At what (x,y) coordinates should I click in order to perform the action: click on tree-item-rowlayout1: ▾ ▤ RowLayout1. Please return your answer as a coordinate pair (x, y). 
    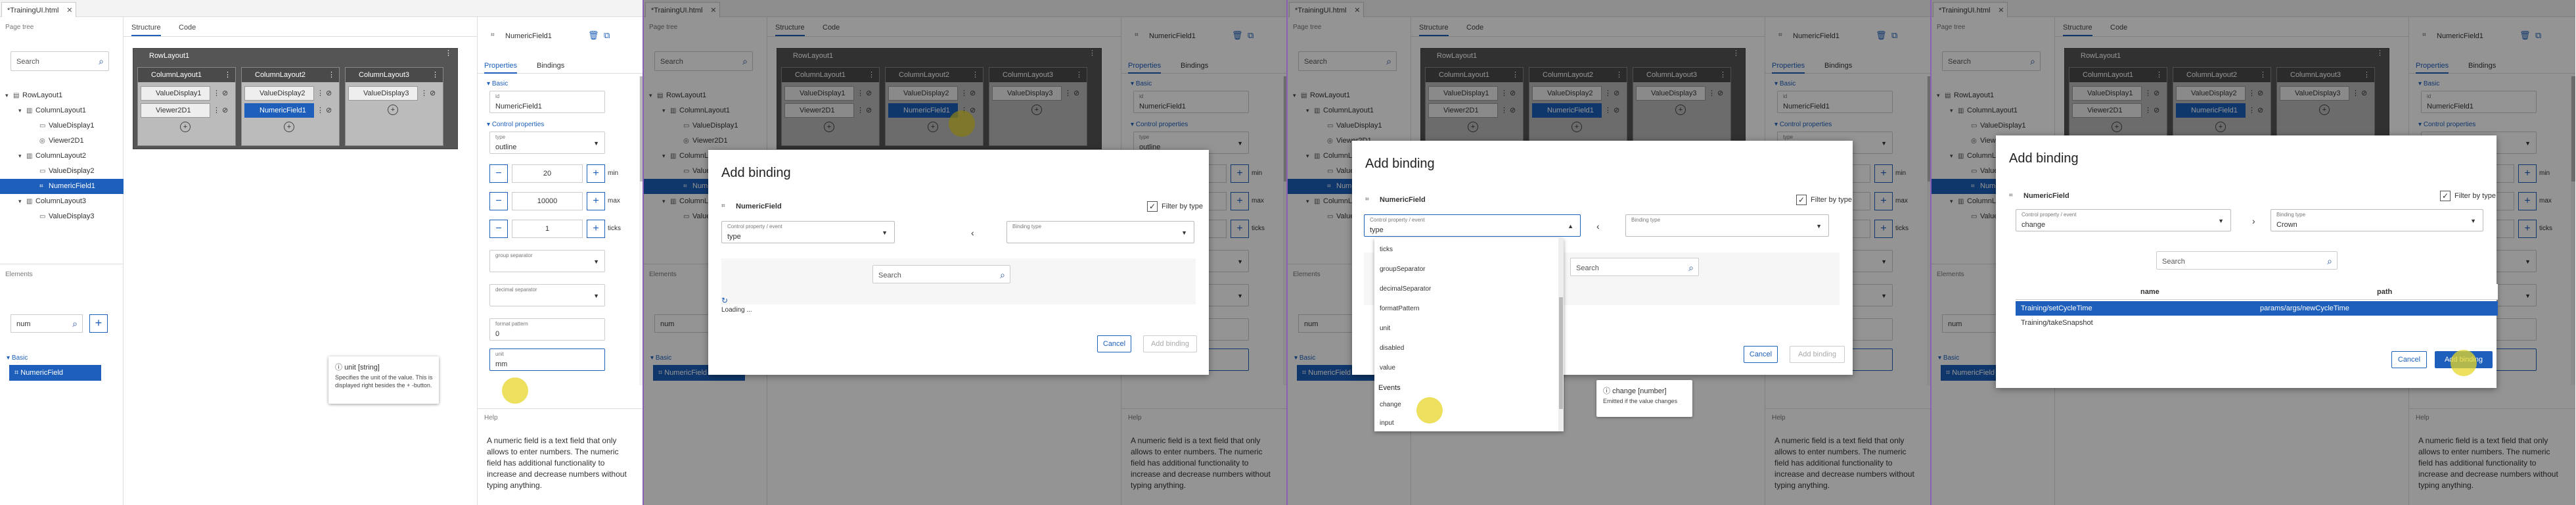
    Looking at the image, I should click on (62, 96).